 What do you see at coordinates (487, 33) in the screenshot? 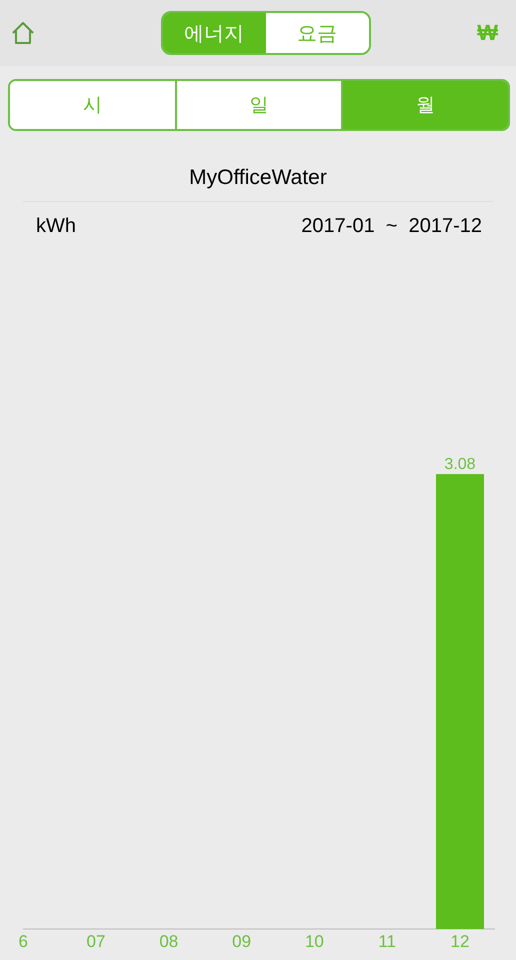
I see `currency-button: ₩` at bounding box center [487, 33].